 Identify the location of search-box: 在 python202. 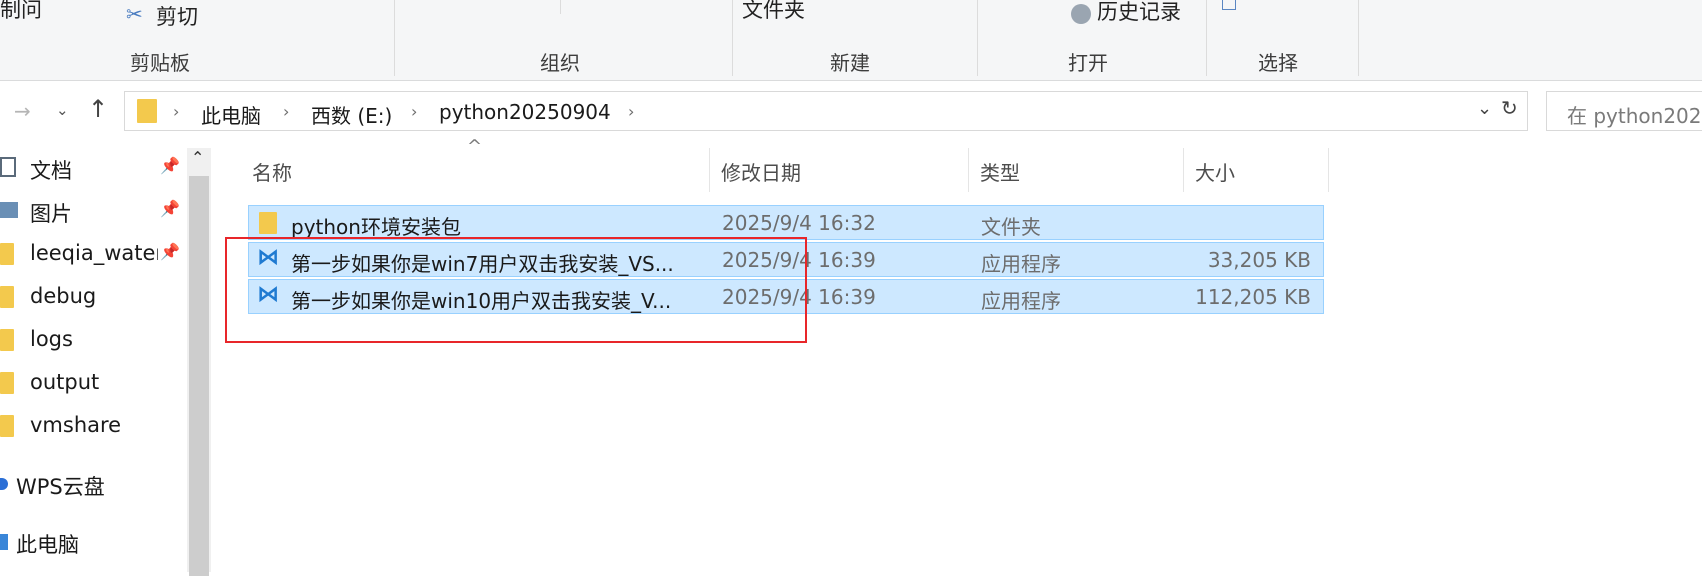
(1624, 111).